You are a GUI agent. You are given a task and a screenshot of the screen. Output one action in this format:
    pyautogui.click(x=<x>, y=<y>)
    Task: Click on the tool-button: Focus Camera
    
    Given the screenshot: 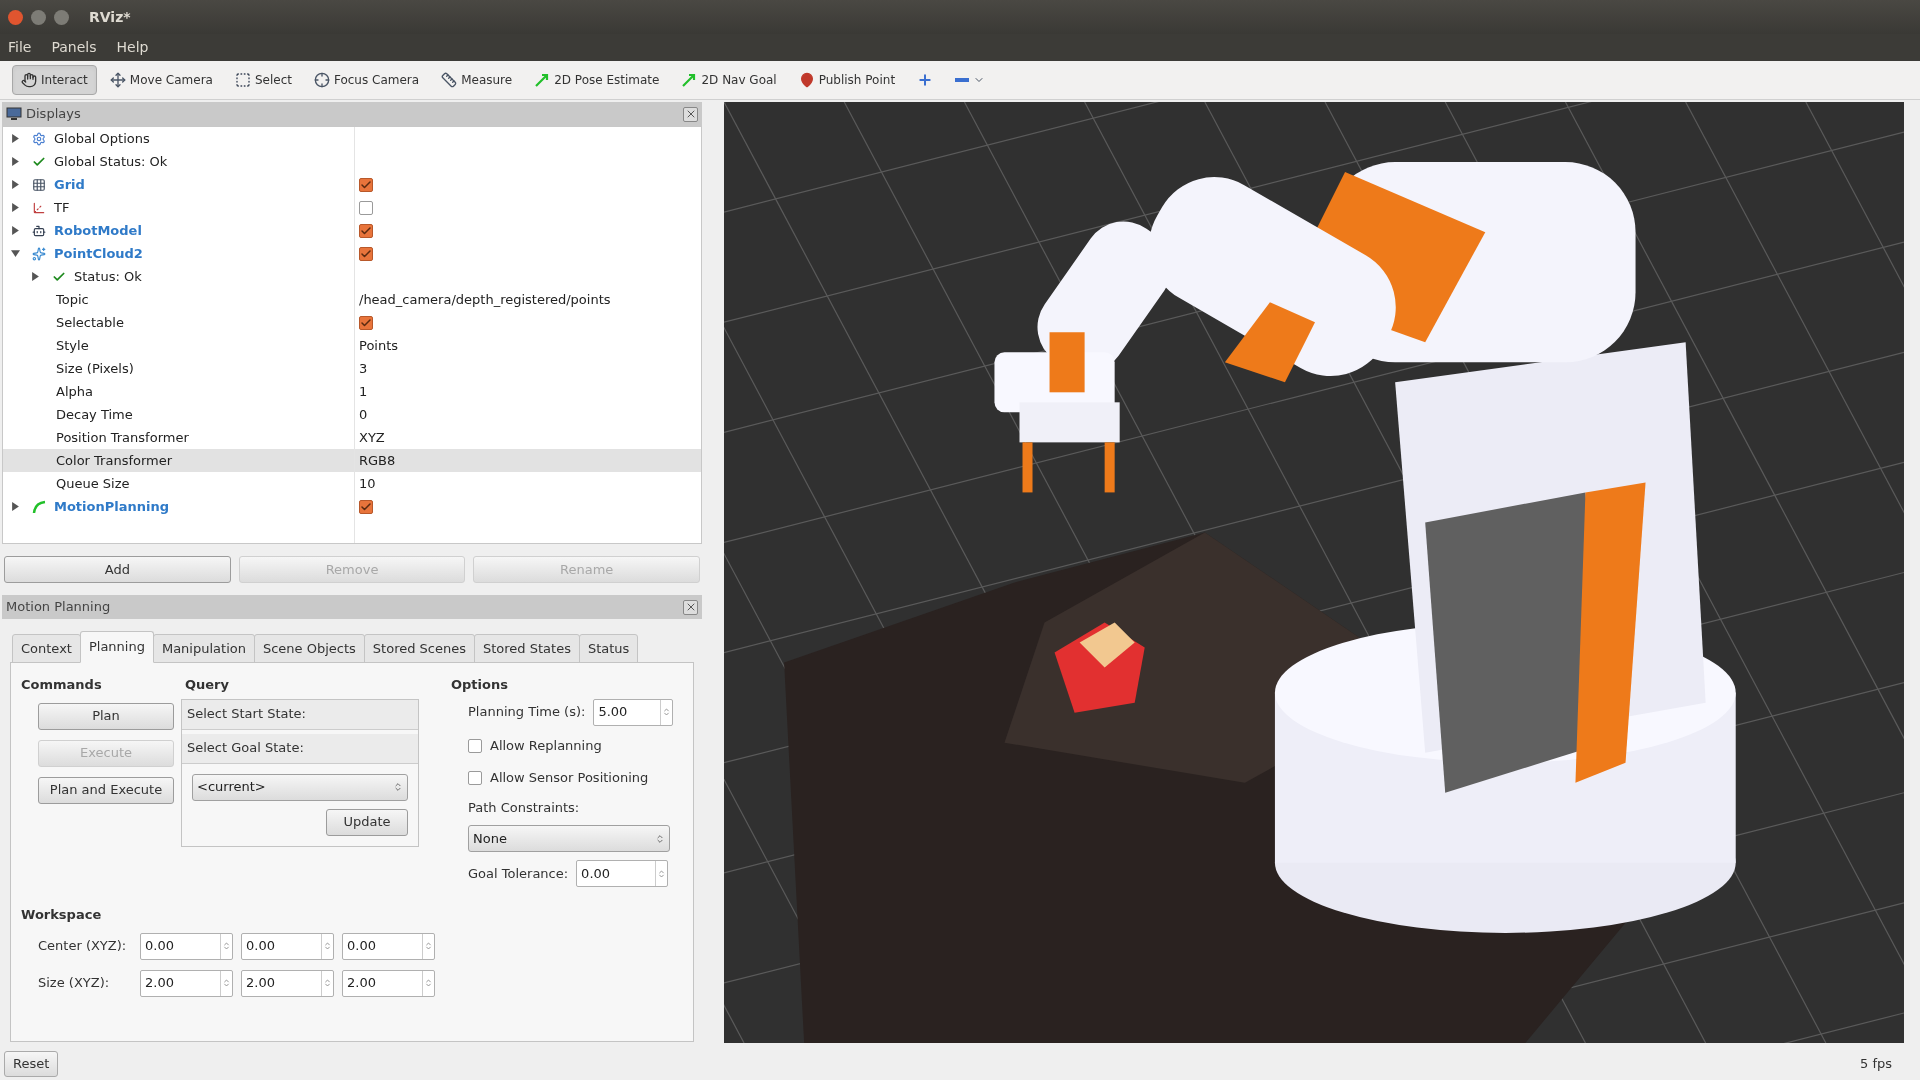 What is the action you would take?
    pyautogui.click(x=366, y=80)
    